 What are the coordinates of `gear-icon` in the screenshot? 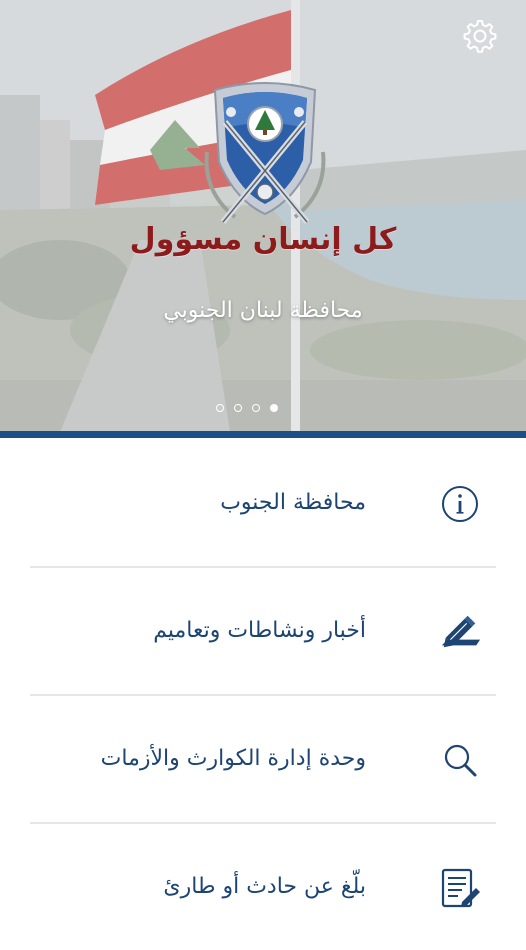 It's located at (480, 36).